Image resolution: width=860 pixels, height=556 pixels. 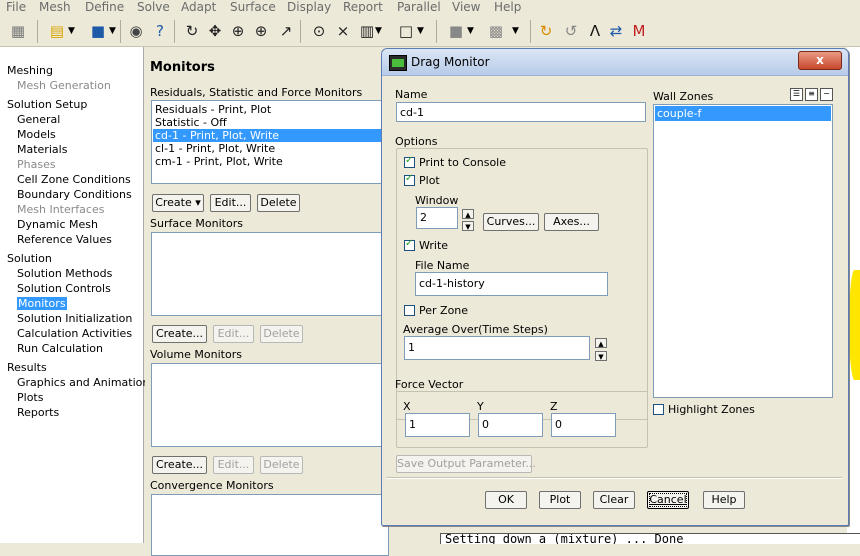 What do you see at coordinates (281, 334) in the screenshot?
I see `surface-delete-button: Delete` at bounding box center [281, 334].